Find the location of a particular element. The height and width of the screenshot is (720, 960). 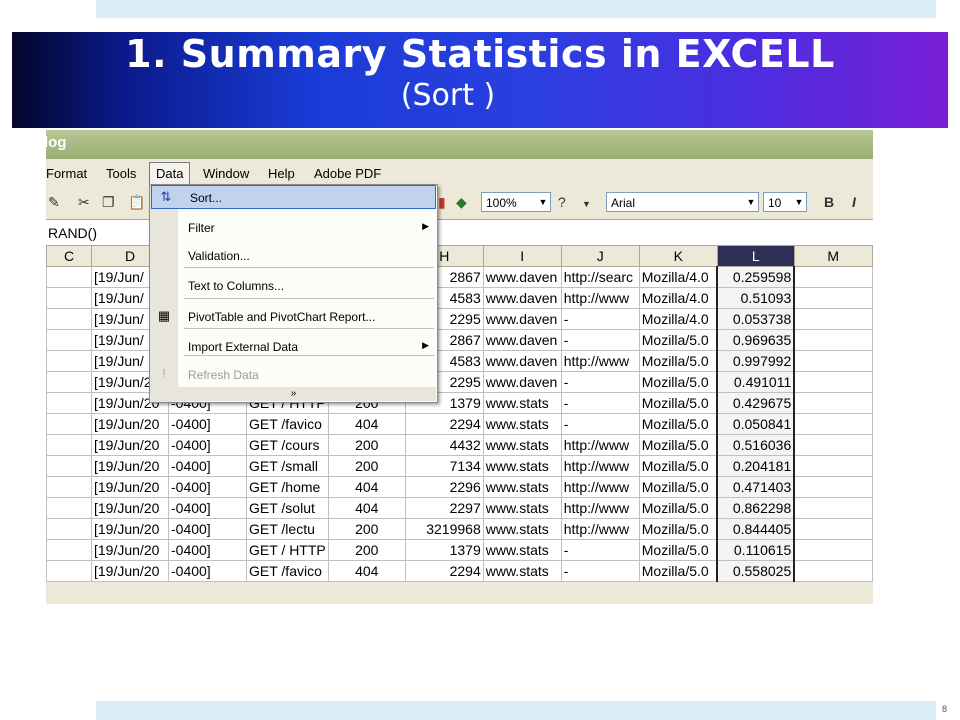

table-cell: 0.558025 is located at coordinates (756, 571).